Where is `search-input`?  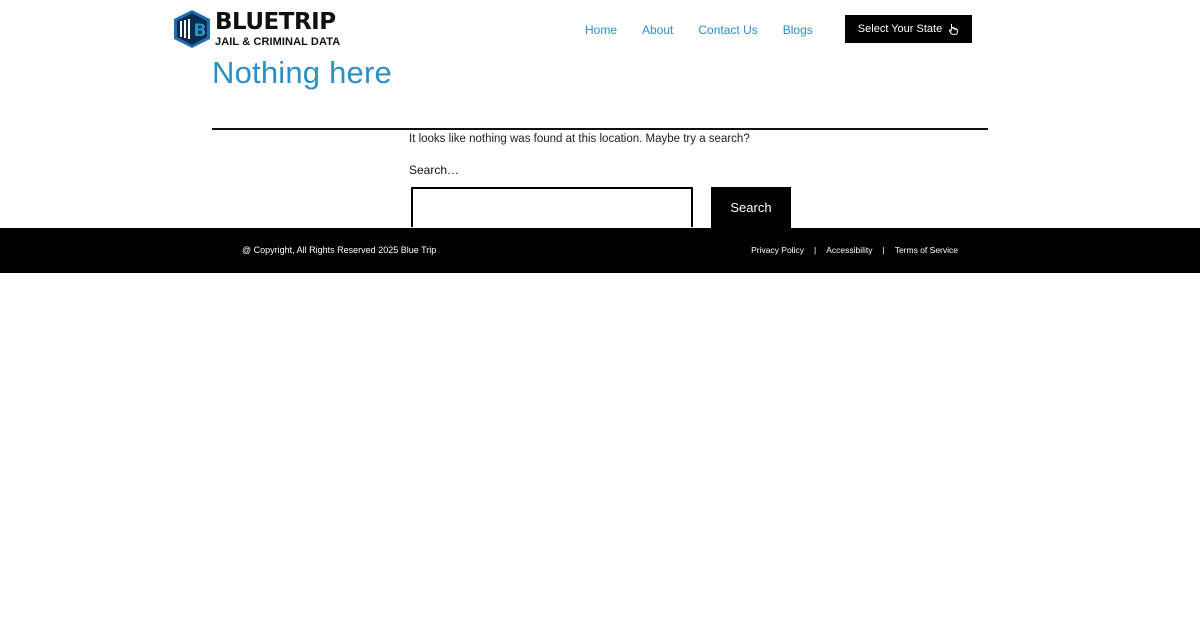 search-input is located at coordinates (552, 207).